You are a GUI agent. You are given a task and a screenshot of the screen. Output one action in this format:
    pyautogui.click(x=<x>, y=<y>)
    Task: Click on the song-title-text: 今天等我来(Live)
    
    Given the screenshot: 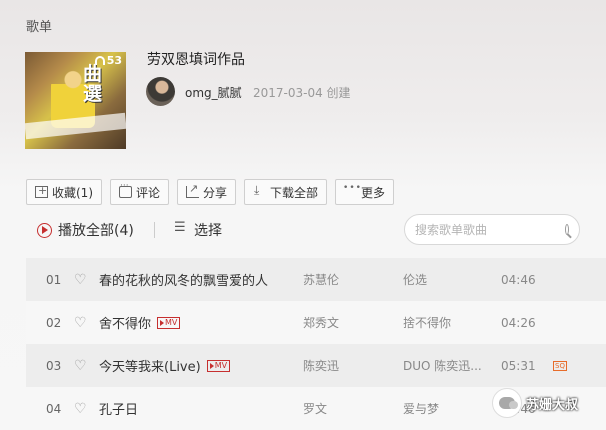 What is the action you would take?
    pyautogui.click(x=150, y=367)
    